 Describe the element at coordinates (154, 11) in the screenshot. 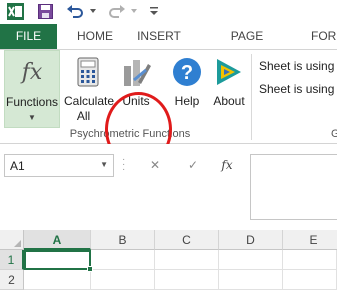

I see `customize-icon` at that location.